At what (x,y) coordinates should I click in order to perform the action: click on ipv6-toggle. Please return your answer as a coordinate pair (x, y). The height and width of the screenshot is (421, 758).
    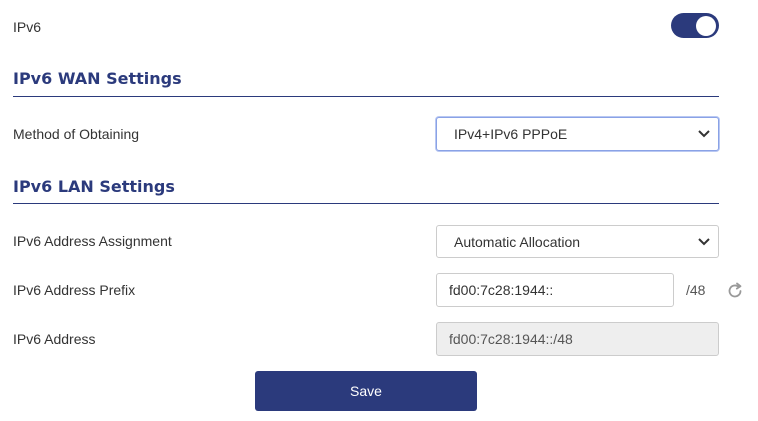
    Looking at the image, I should click on (695, 25).